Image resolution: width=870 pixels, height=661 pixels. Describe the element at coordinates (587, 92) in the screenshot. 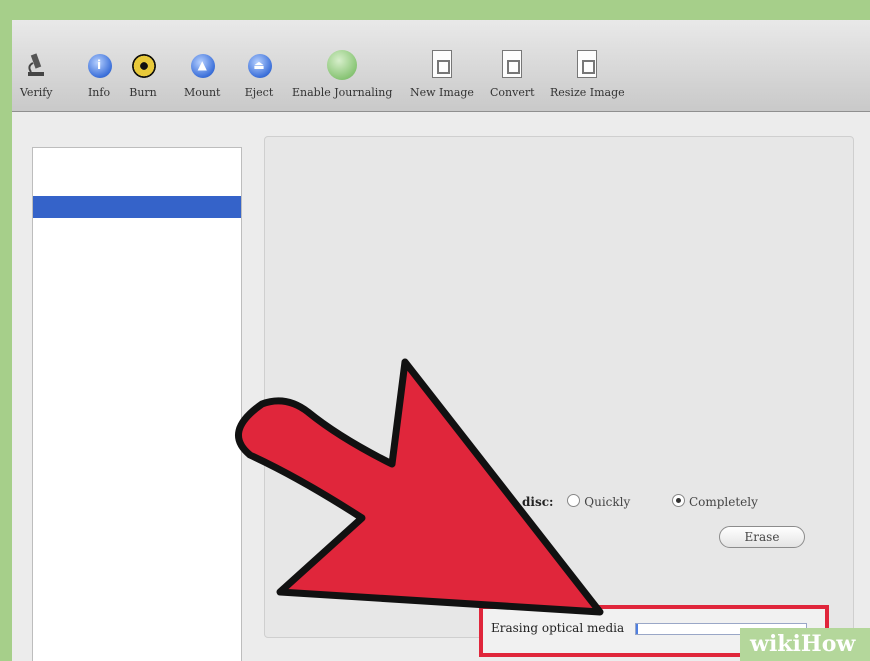

I see `toolbar-resize-image-label: Resize Image` at that location.